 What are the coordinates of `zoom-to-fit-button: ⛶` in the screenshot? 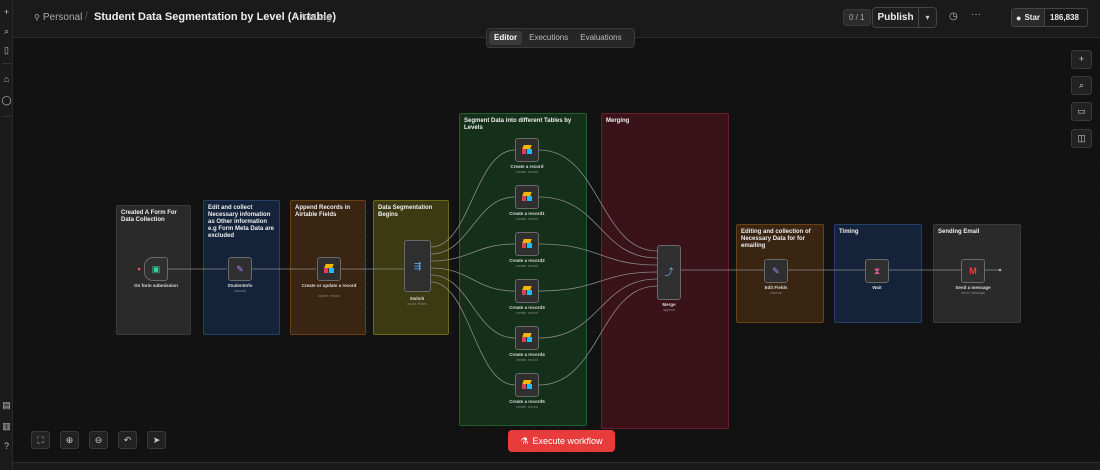 It's located at (40, 440).